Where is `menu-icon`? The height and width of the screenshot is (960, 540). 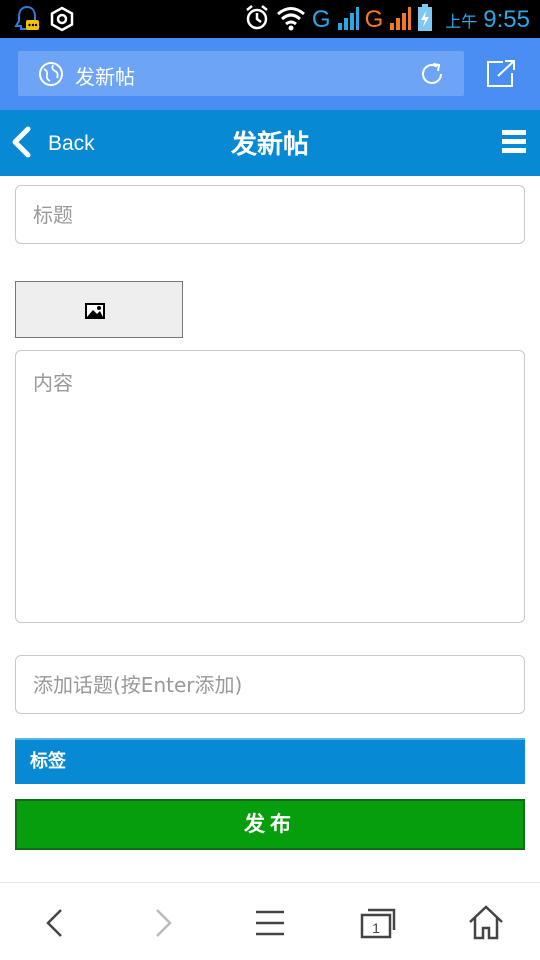
menu-icon is located at coordinates (270, 923).